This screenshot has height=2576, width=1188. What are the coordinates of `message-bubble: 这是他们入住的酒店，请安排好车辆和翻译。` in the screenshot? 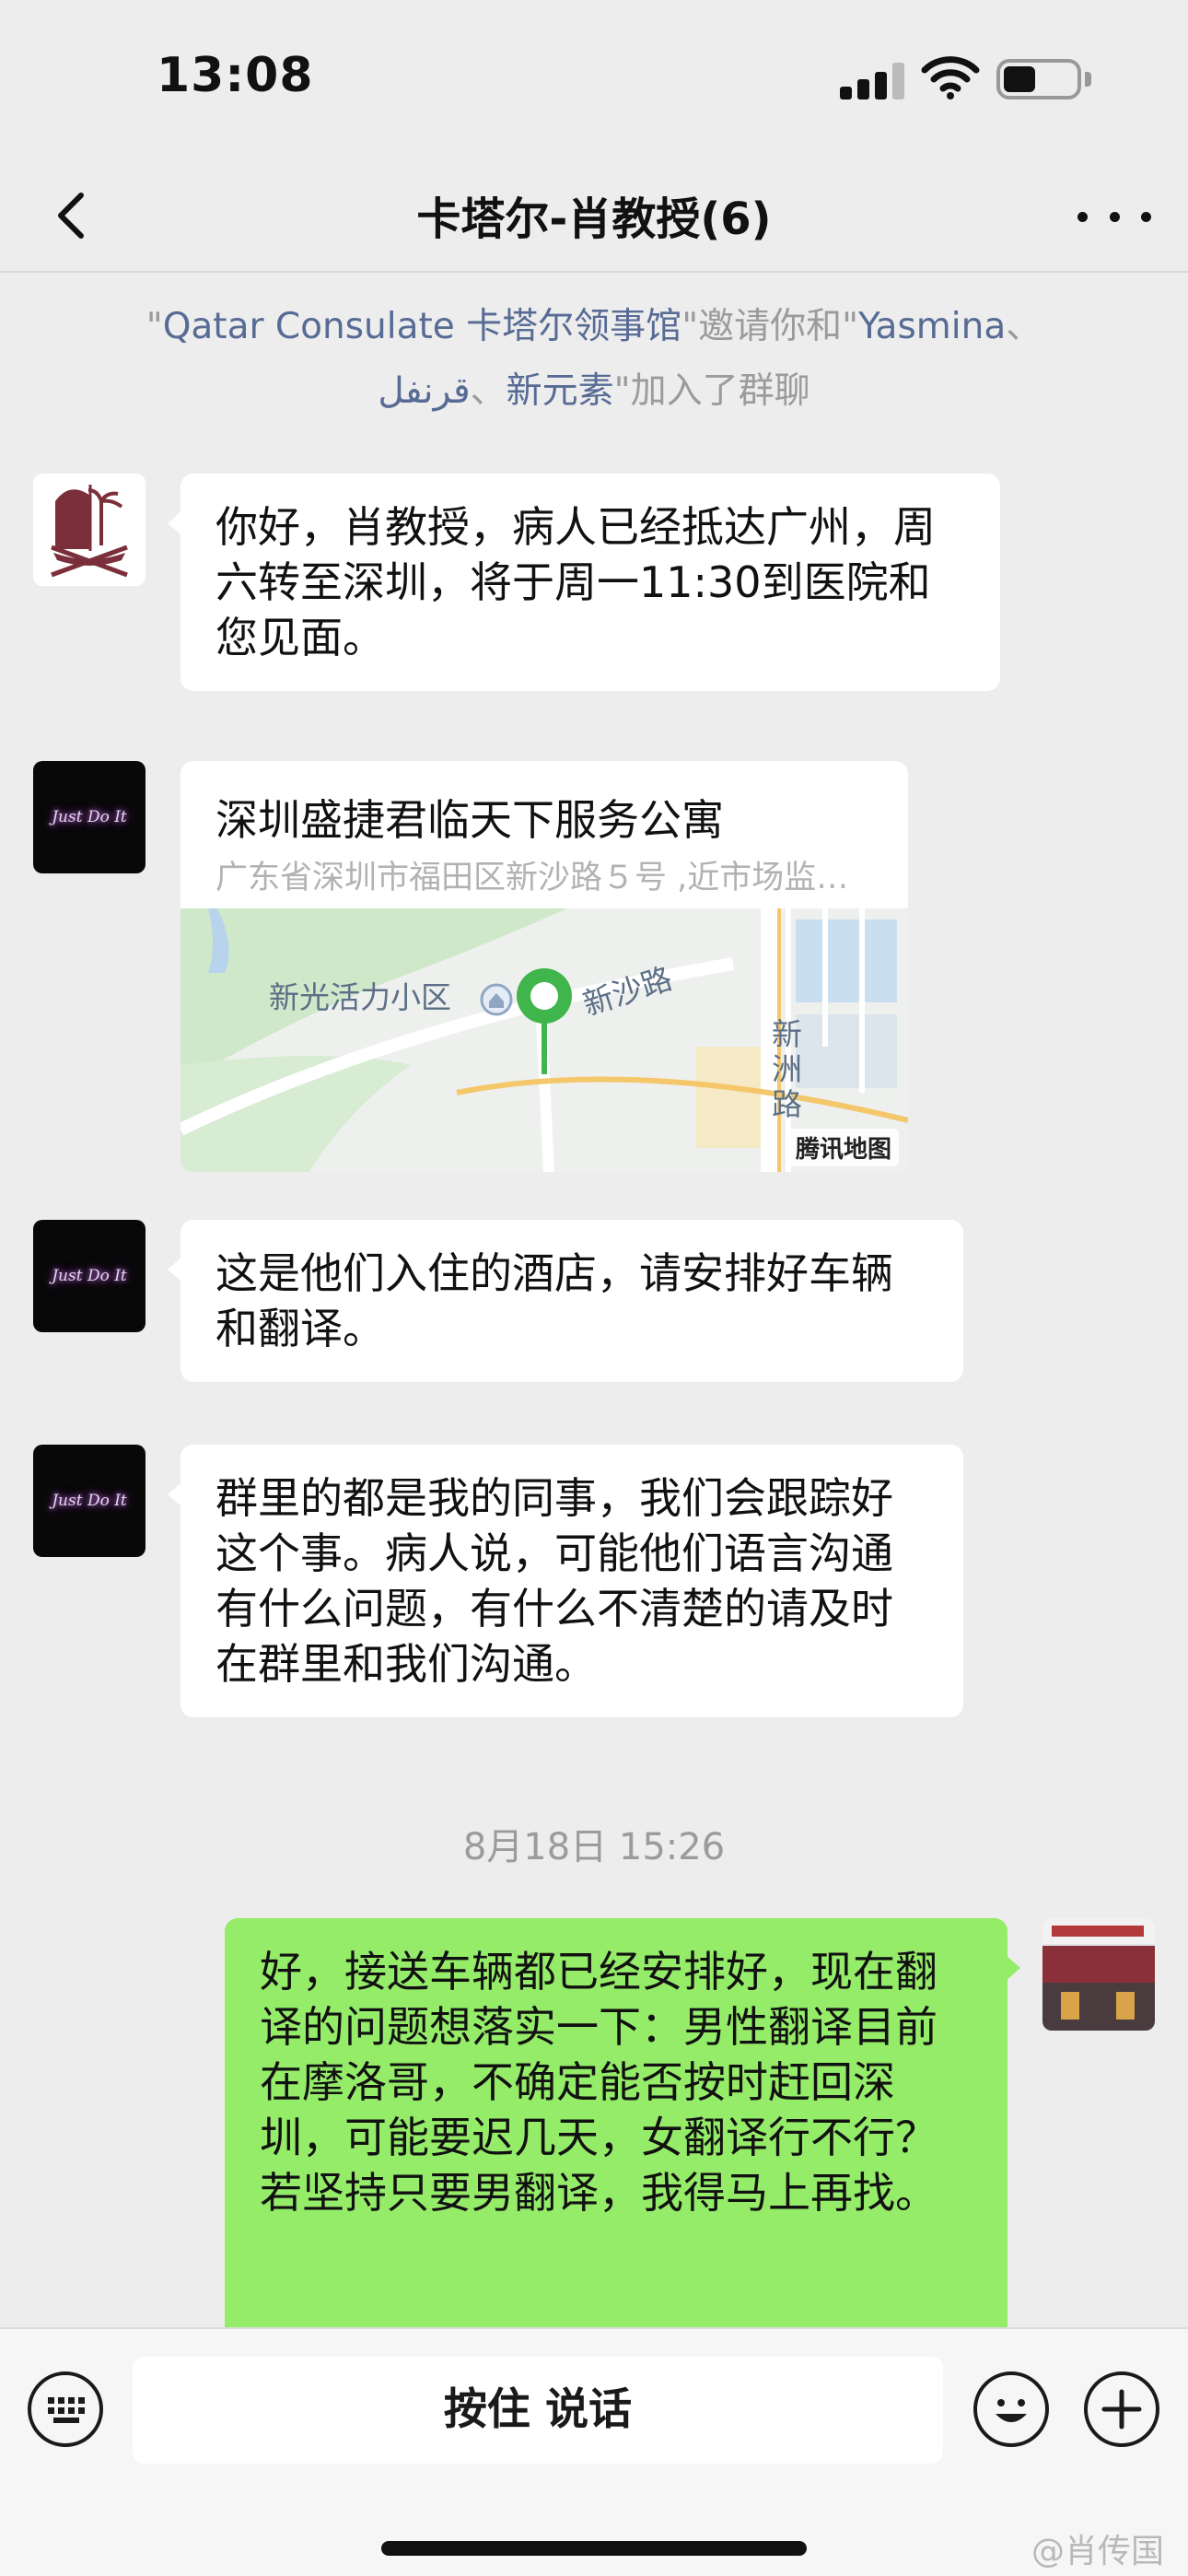 It's located at (565, 1301).